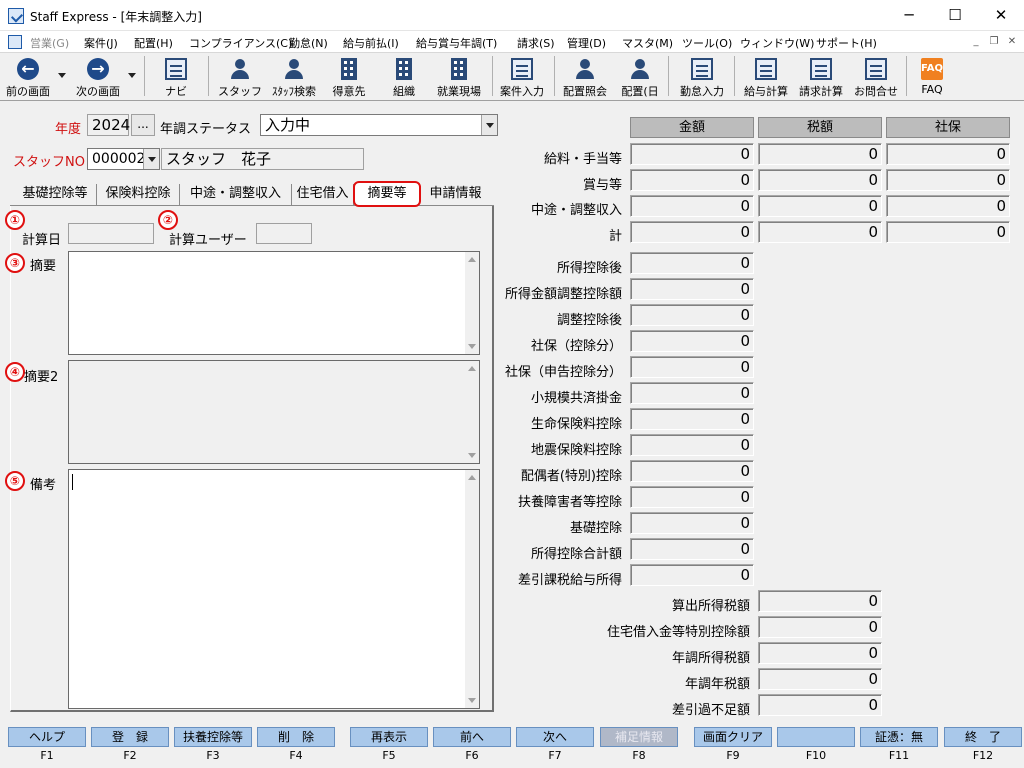  Describe the element at coordinates (130, 737) in the screenshot. I see `fkey-f2-button: 登 録` at that location.